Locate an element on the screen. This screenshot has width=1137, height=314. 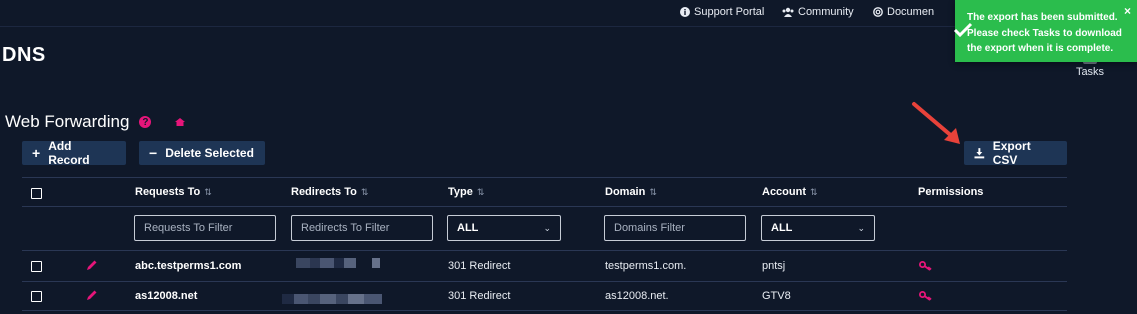
header-label: Type is located at coordinates (460, 192).